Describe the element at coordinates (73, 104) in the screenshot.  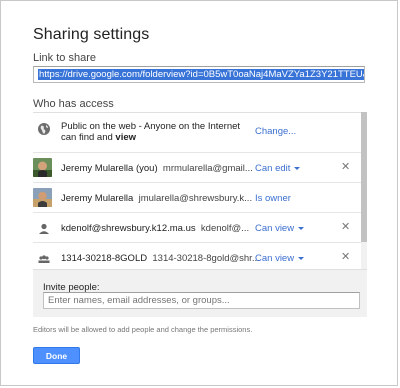
I see `who-has-access-label: Who has access` at that location.